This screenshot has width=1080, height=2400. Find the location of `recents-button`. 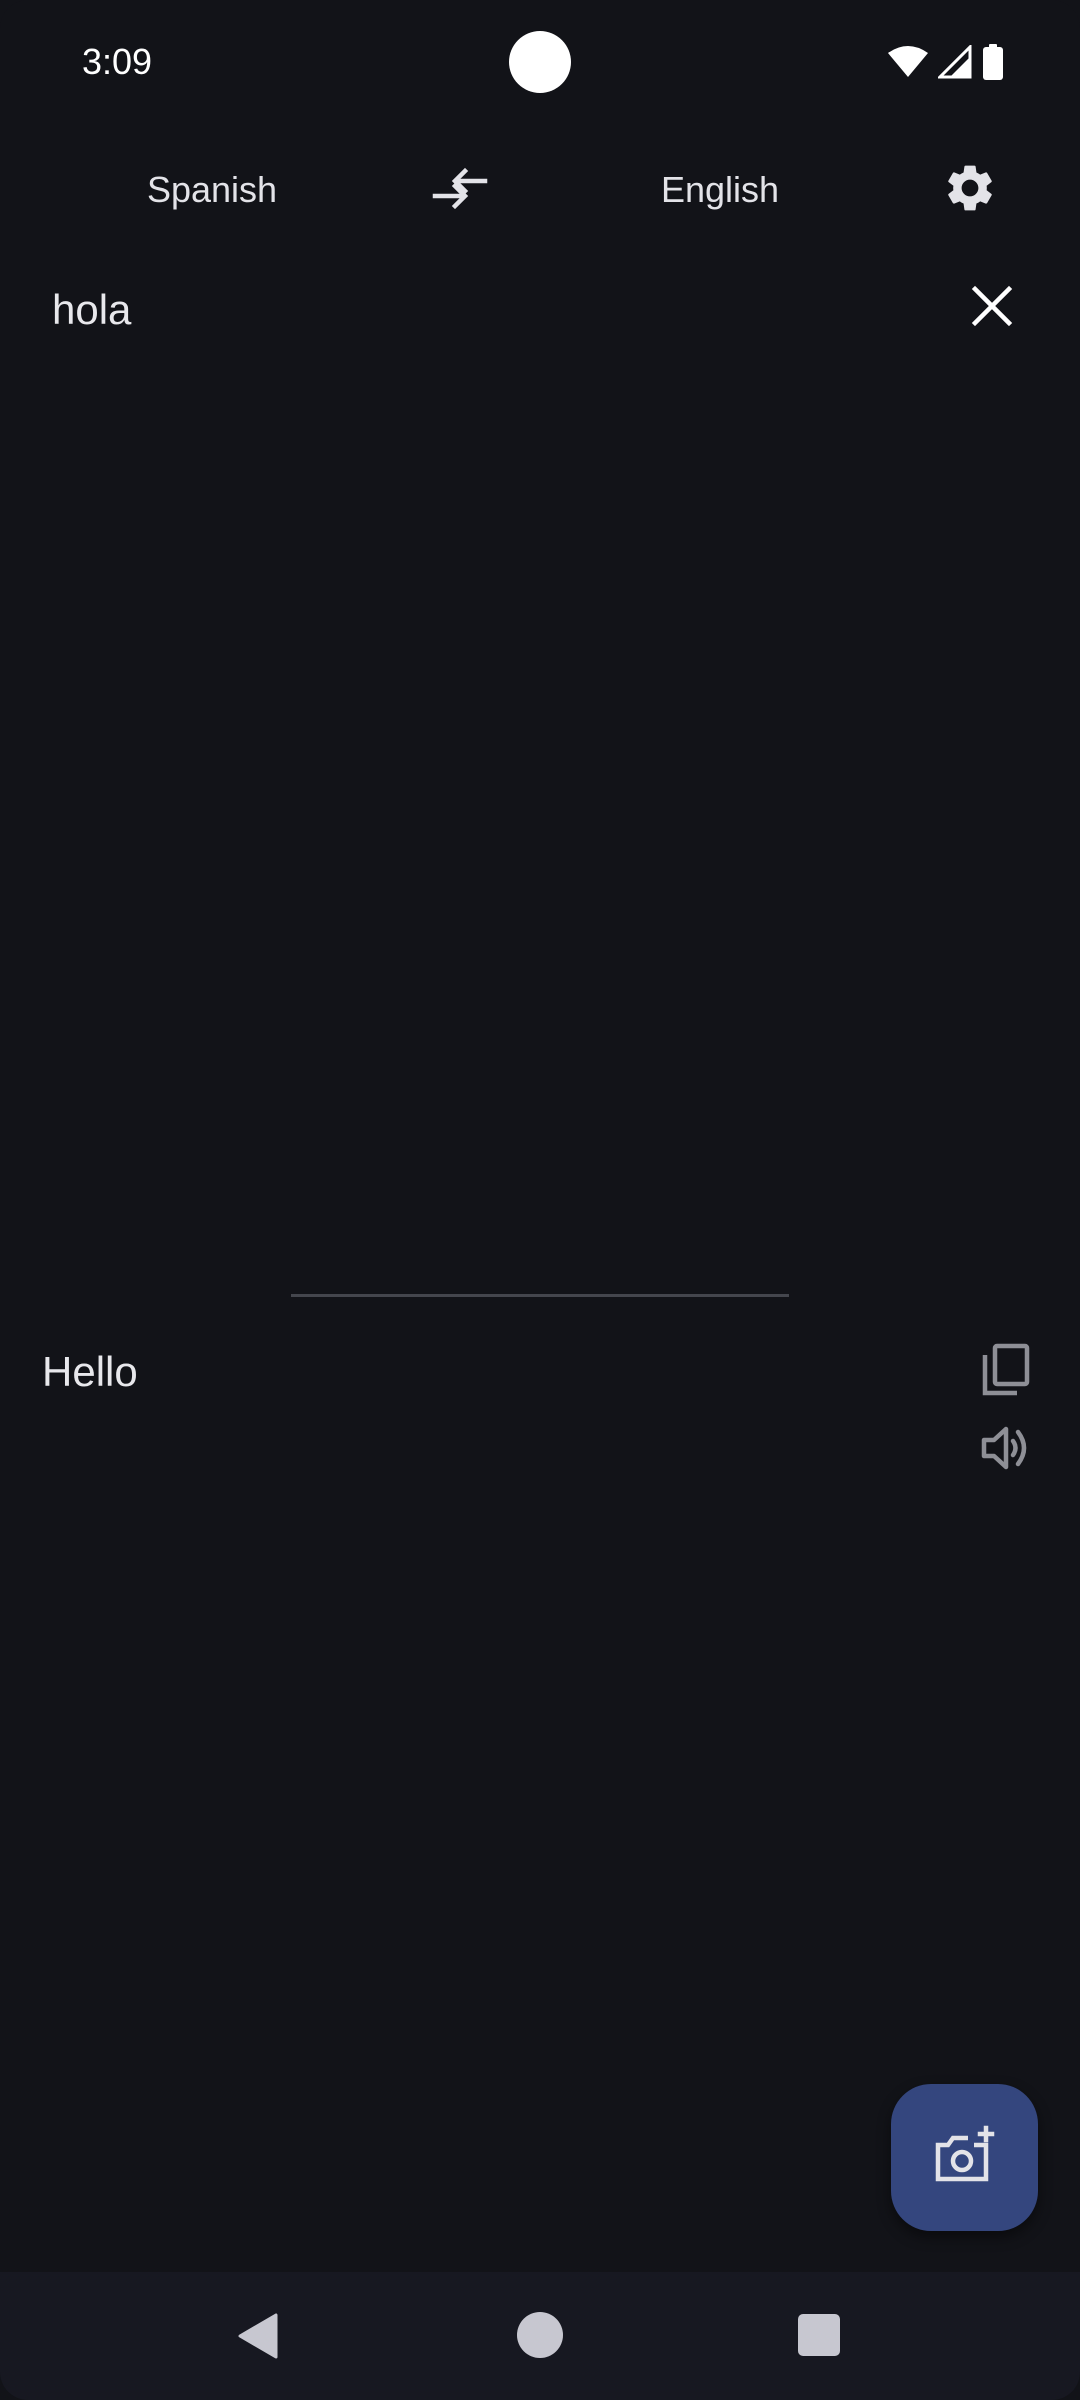

recents-button is located at coordinates (819, 2335).